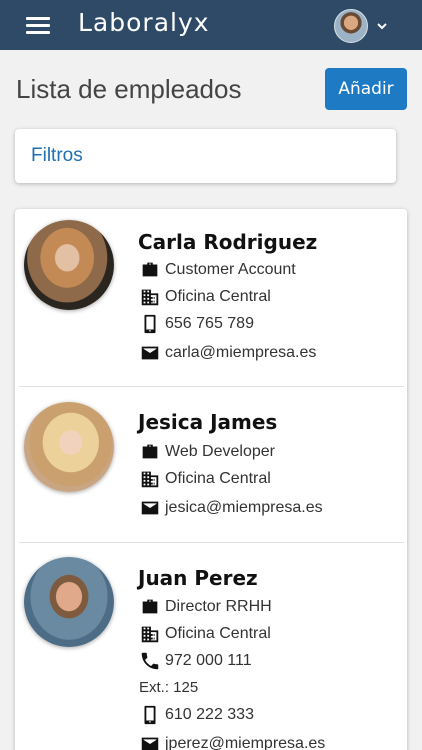 This screenshot has height=750, width=422. I want to click on page-title: Lista de empleados, so click(129, 89).